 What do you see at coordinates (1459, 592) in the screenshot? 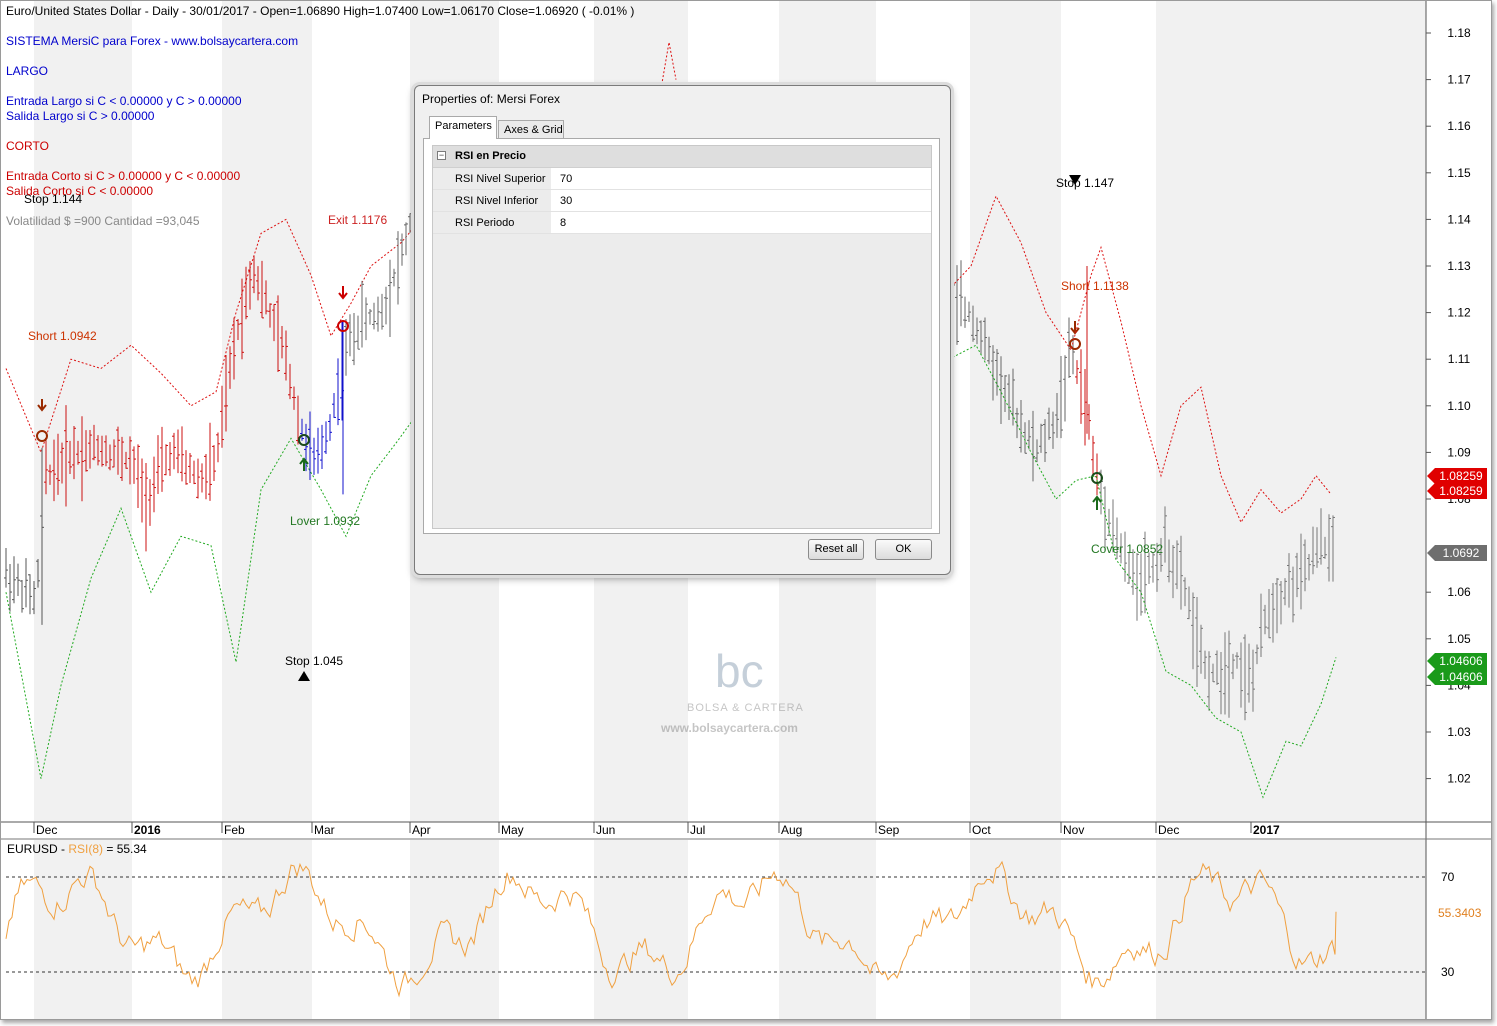
I see `price-tick-label: 1.06` at bounding box center [1459, 592].